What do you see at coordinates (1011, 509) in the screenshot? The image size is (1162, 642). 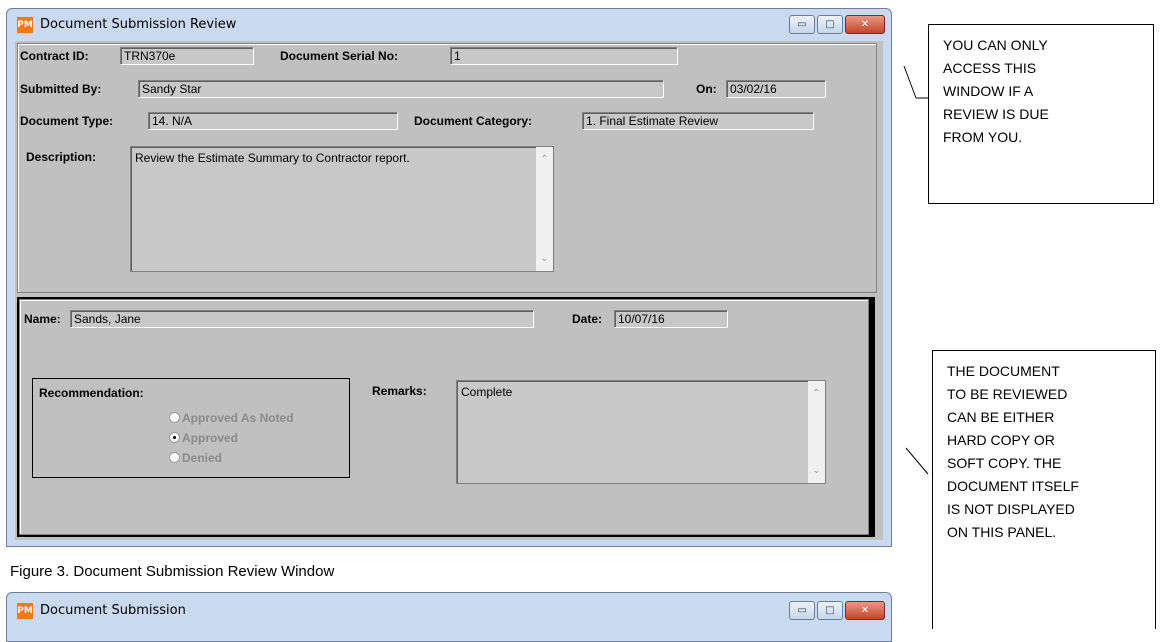 I see `note-line: IS NOT DISPLAYED` at bounding box center [1011, 509].